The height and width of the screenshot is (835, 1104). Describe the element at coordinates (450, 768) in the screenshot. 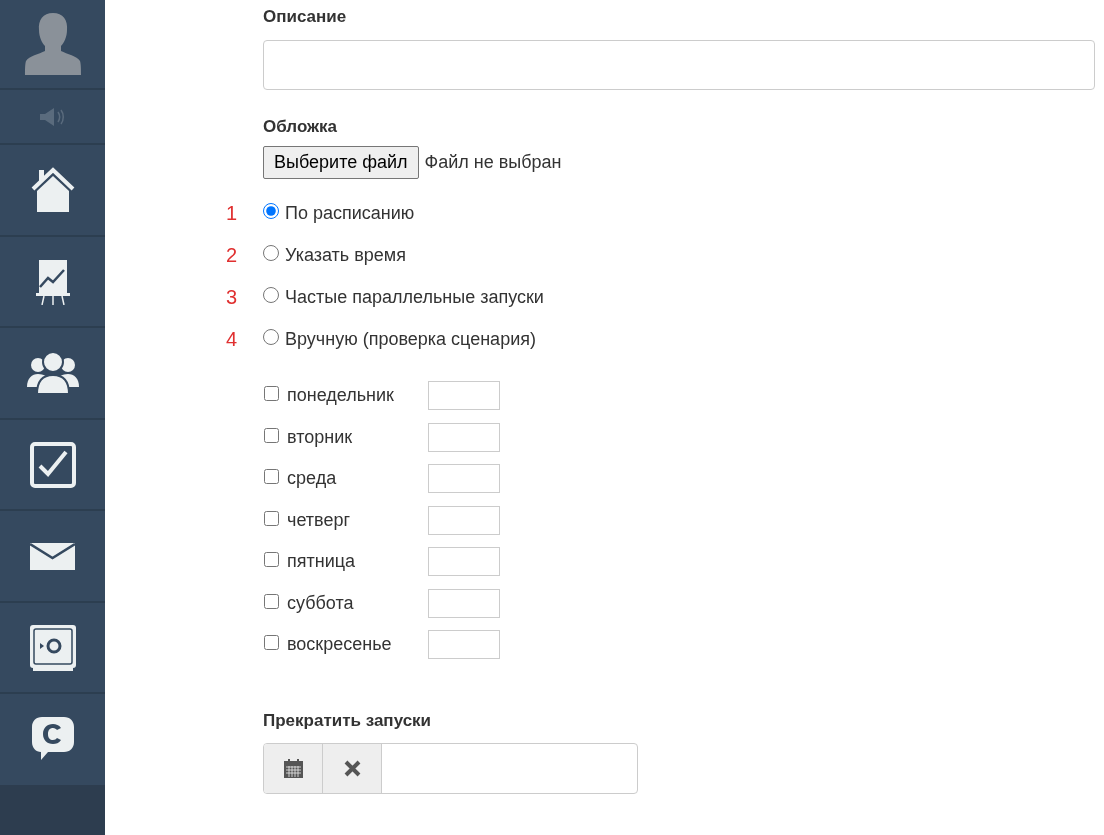

I see `date-field` at that location.